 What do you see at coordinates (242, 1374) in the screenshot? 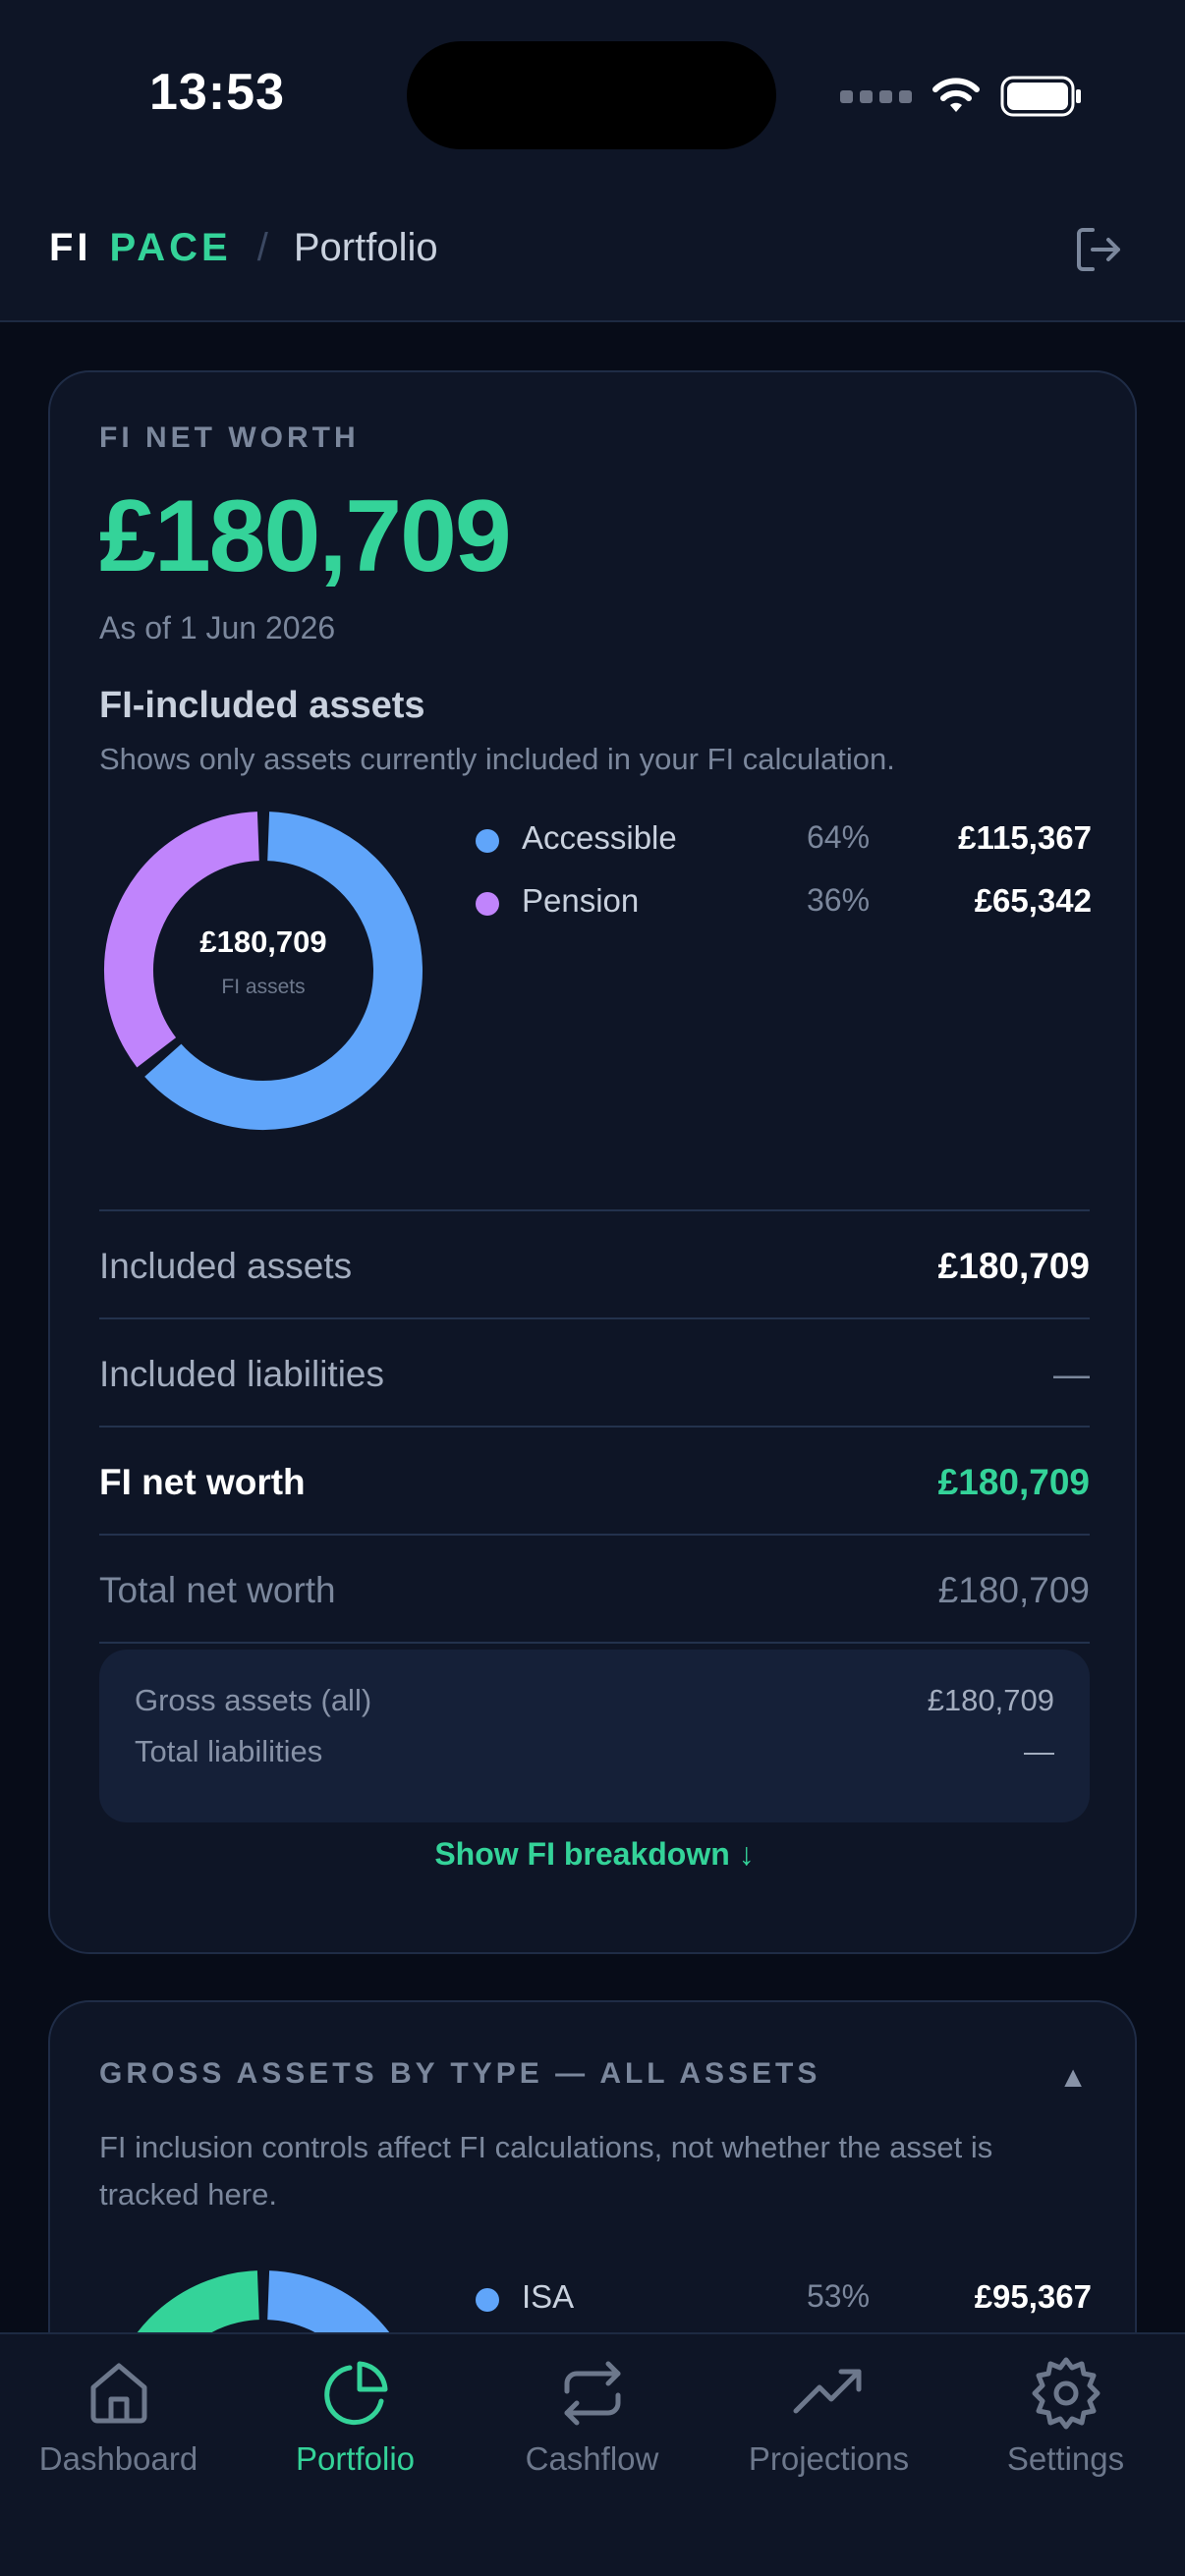
I see `row-label: Included liabilities` at bounding box center [242, 1374].